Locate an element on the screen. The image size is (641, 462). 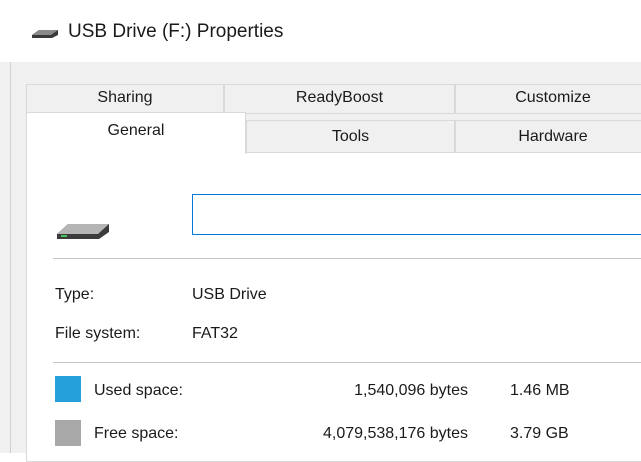
tab-sharing: Sharing is located at coordinates (125, 99).